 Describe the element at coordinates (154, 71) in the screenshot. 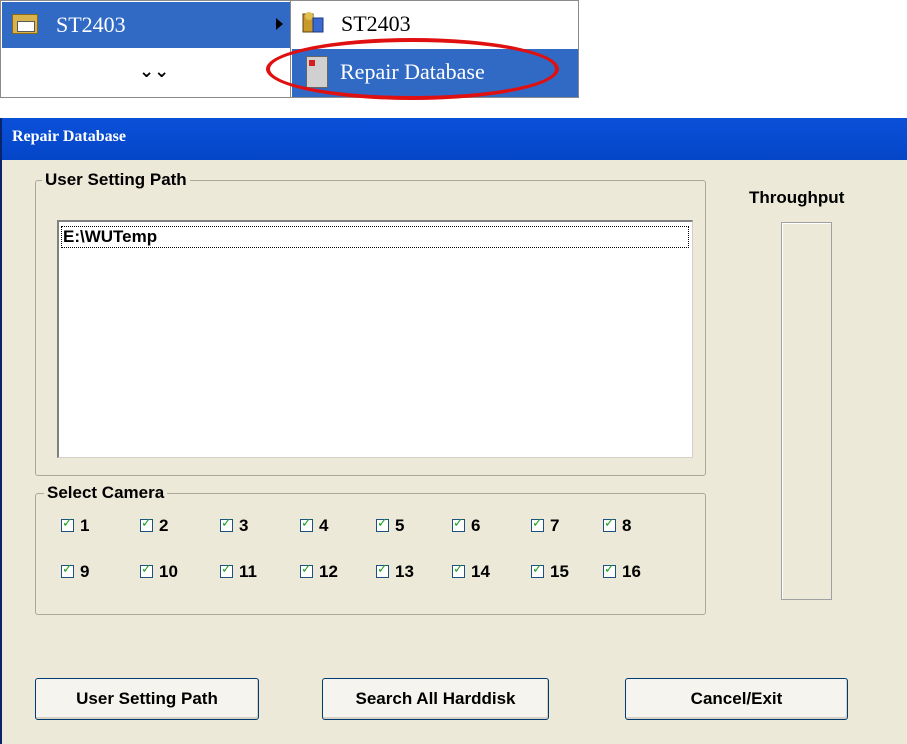

I see `expand-more-icon: ⌄⌄` at that location.